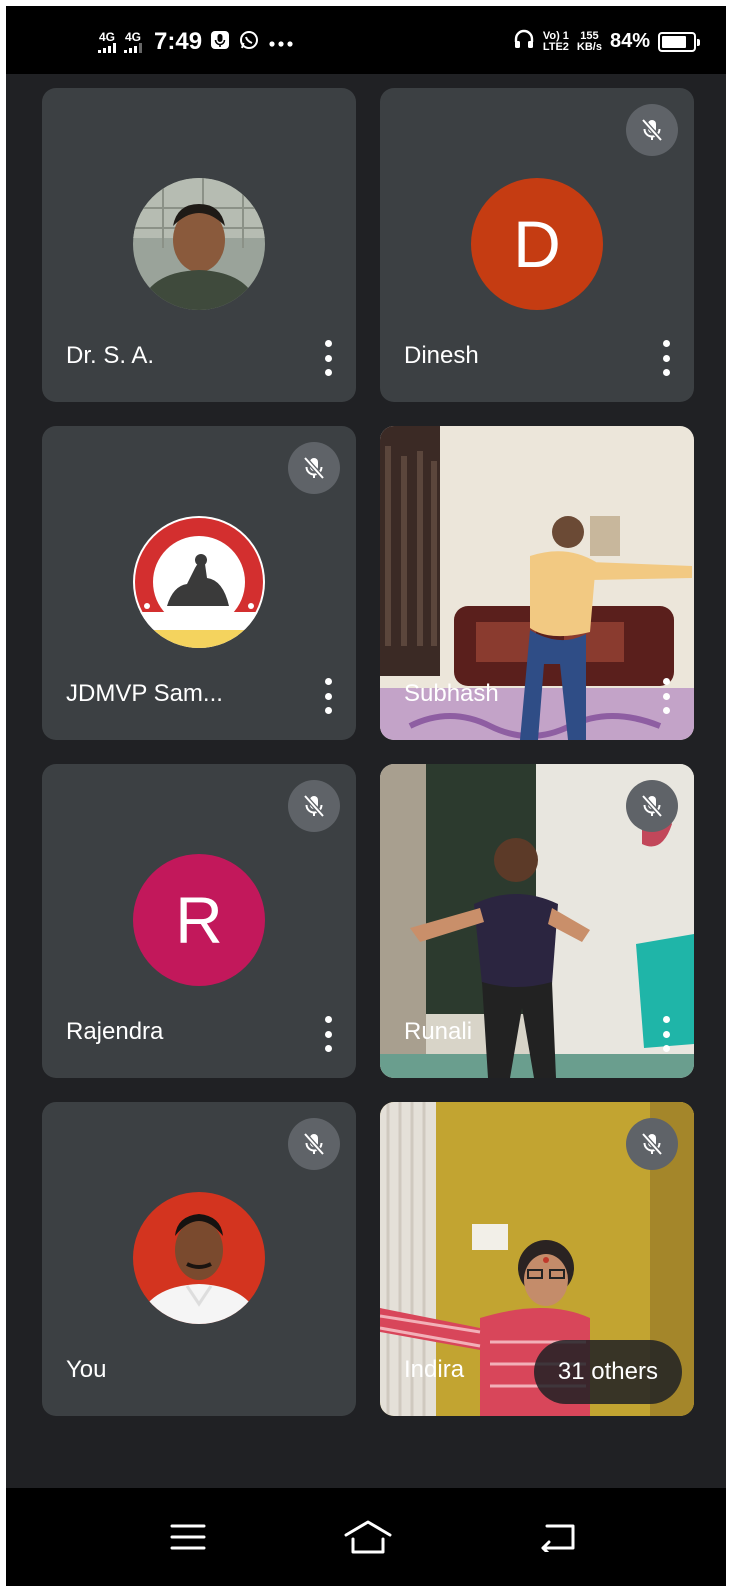 The height and width of the screenshot is (1592, 732). I want to click on network-indicator-2: 4G, so click(133, 41).